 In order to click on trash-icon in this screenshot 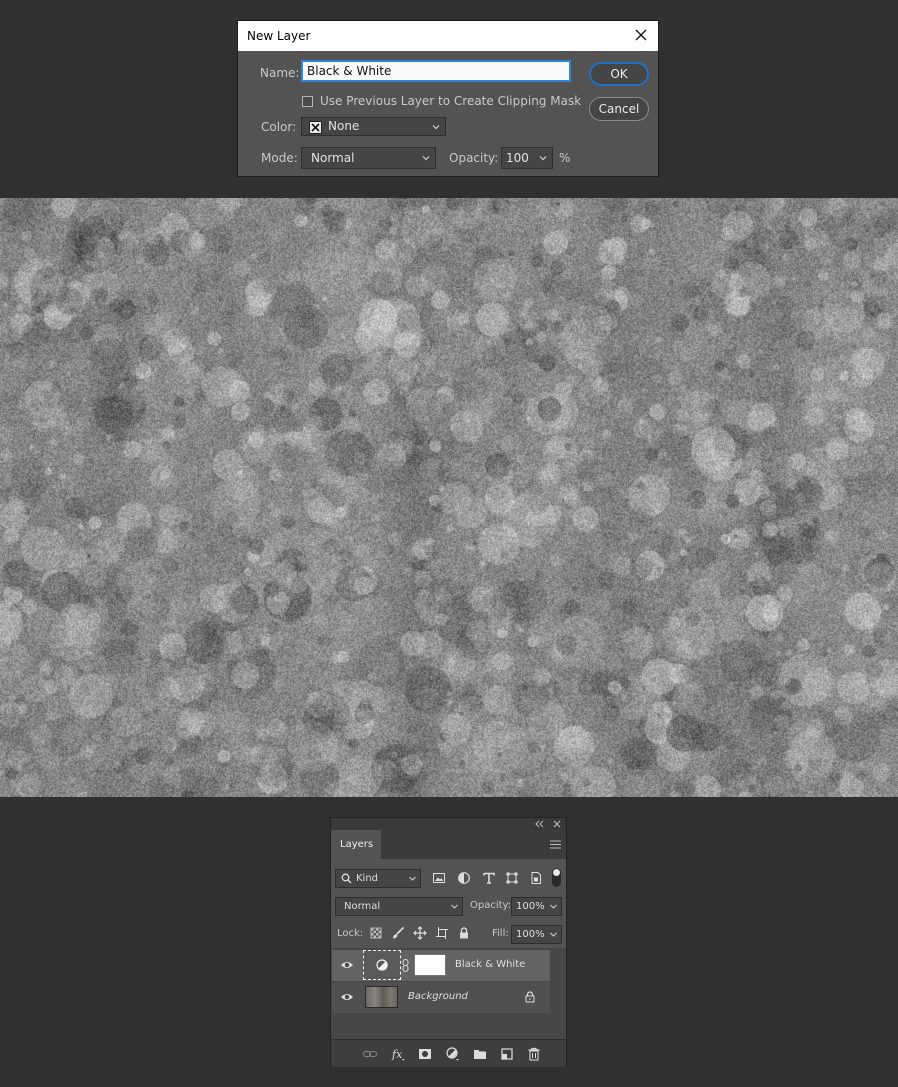, I will do `click(534, 1054)`.